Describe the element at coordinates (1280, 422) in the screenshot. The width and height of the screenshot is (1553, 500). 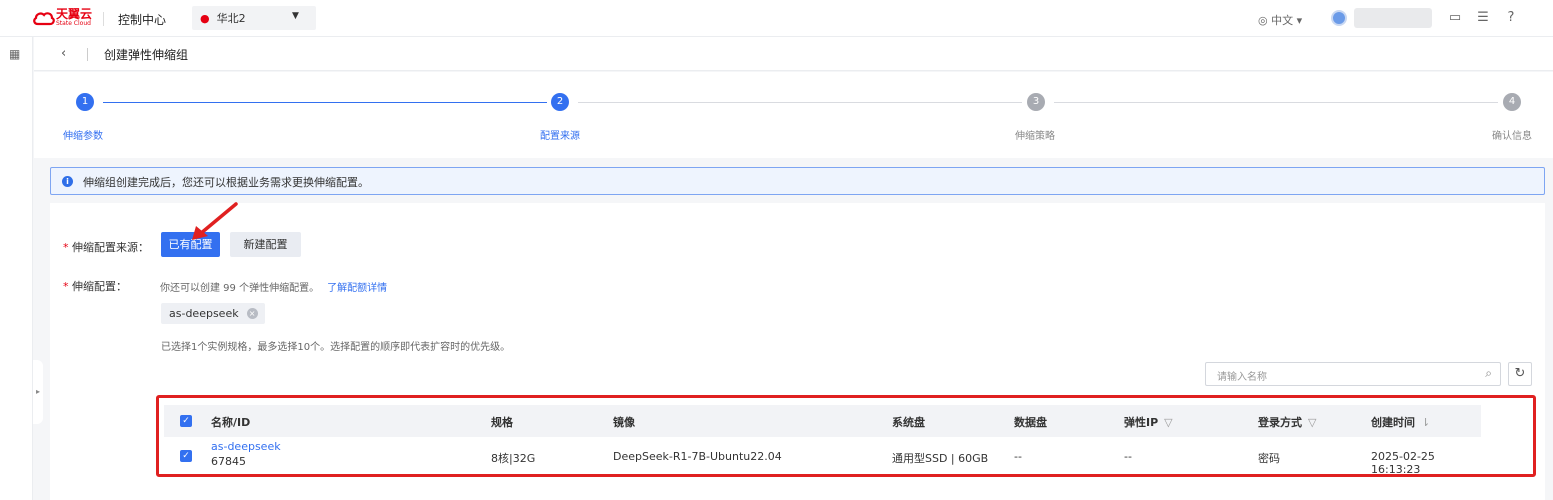
I see `col-login-label: 登录方式` at that location.